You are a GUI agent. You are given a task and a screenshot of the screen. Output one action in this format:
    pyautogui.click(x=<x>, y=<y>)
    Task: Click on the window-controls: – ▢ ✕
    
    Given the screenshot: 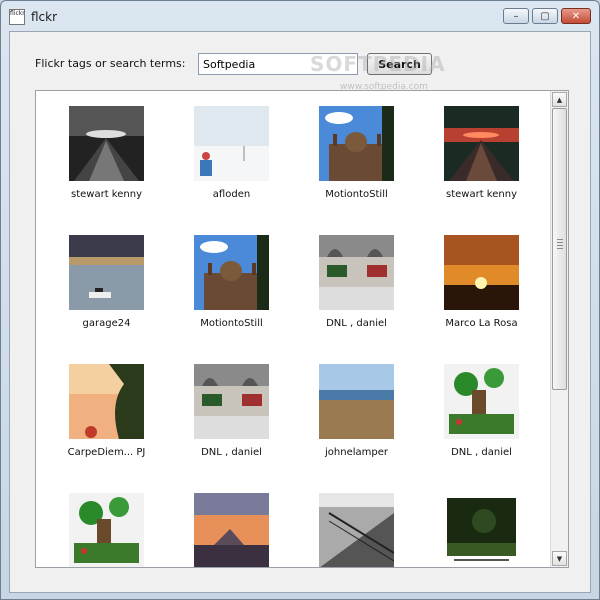 What is the action you would take?
    pyautogui.click(x=547, y=16)
    